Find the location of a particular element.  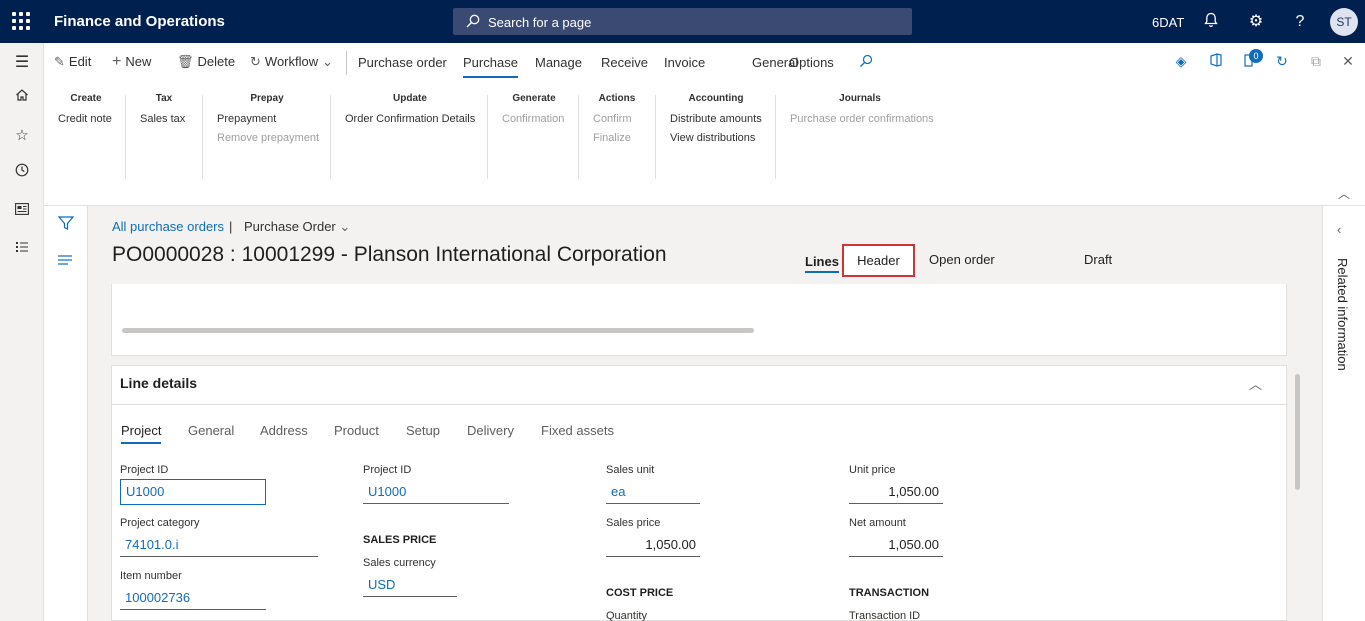

app-launcher-icon is located at coordinates (21, 21).